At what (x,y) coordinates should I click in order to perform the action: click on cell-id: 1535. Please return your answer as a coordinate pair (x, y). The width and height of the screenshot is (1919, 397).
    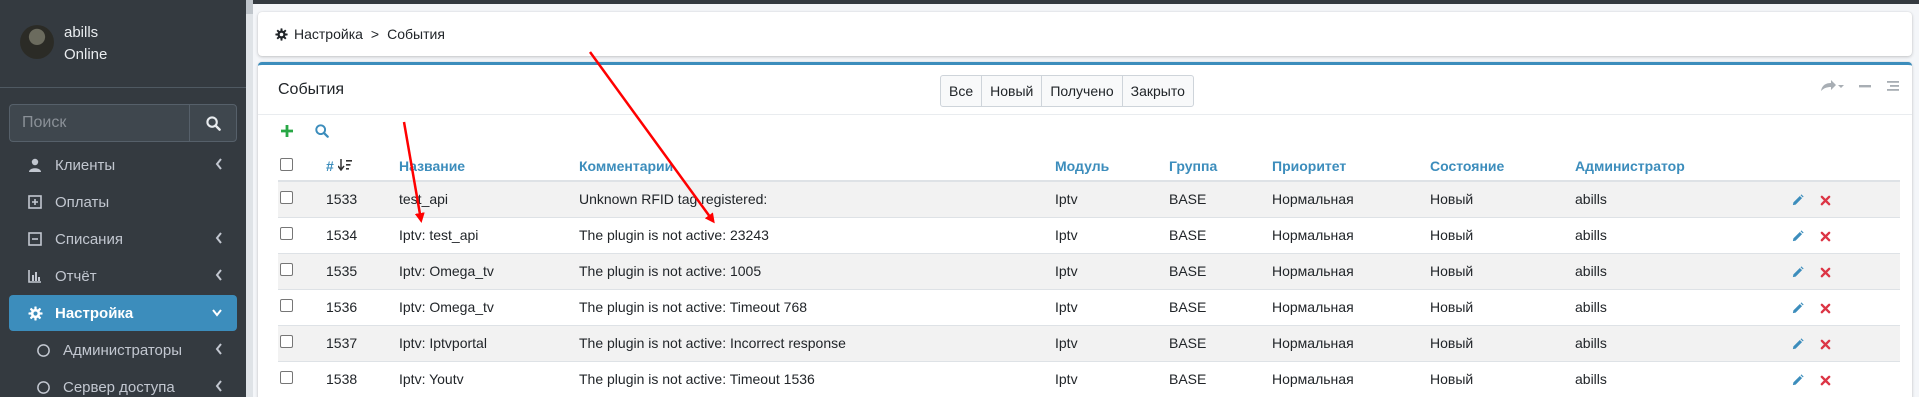
    Looking at the image, I should click on (362, 270).